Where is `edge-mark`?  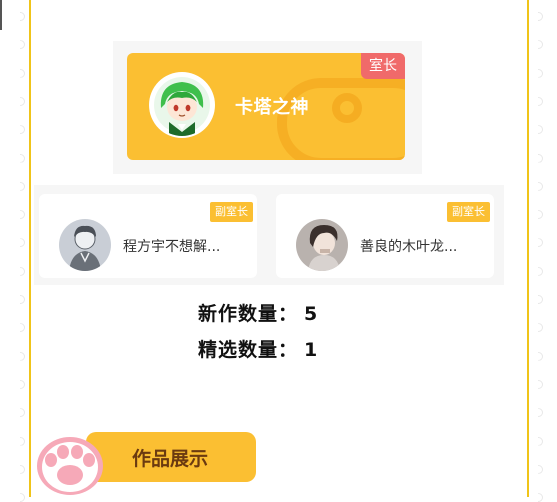
edge-mark is located at coordinates (1, 15).